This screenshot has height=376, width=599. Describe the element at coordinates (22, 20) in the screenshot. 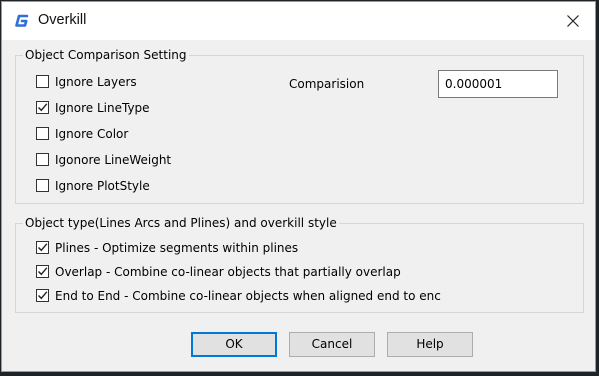

I see `gstarcad-g-icon` at that location.